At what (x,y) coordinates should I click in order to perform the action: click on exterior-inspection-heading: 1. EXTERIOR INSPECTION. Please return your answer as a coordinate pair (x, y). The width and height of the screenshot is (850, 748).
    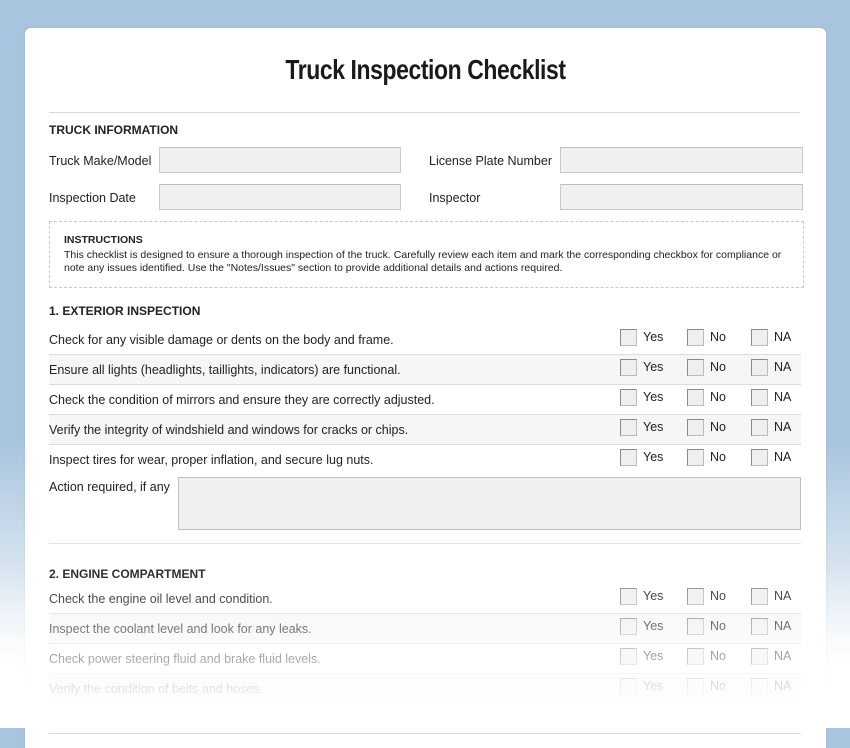
    Looking at the image, I should click on (125, 311).